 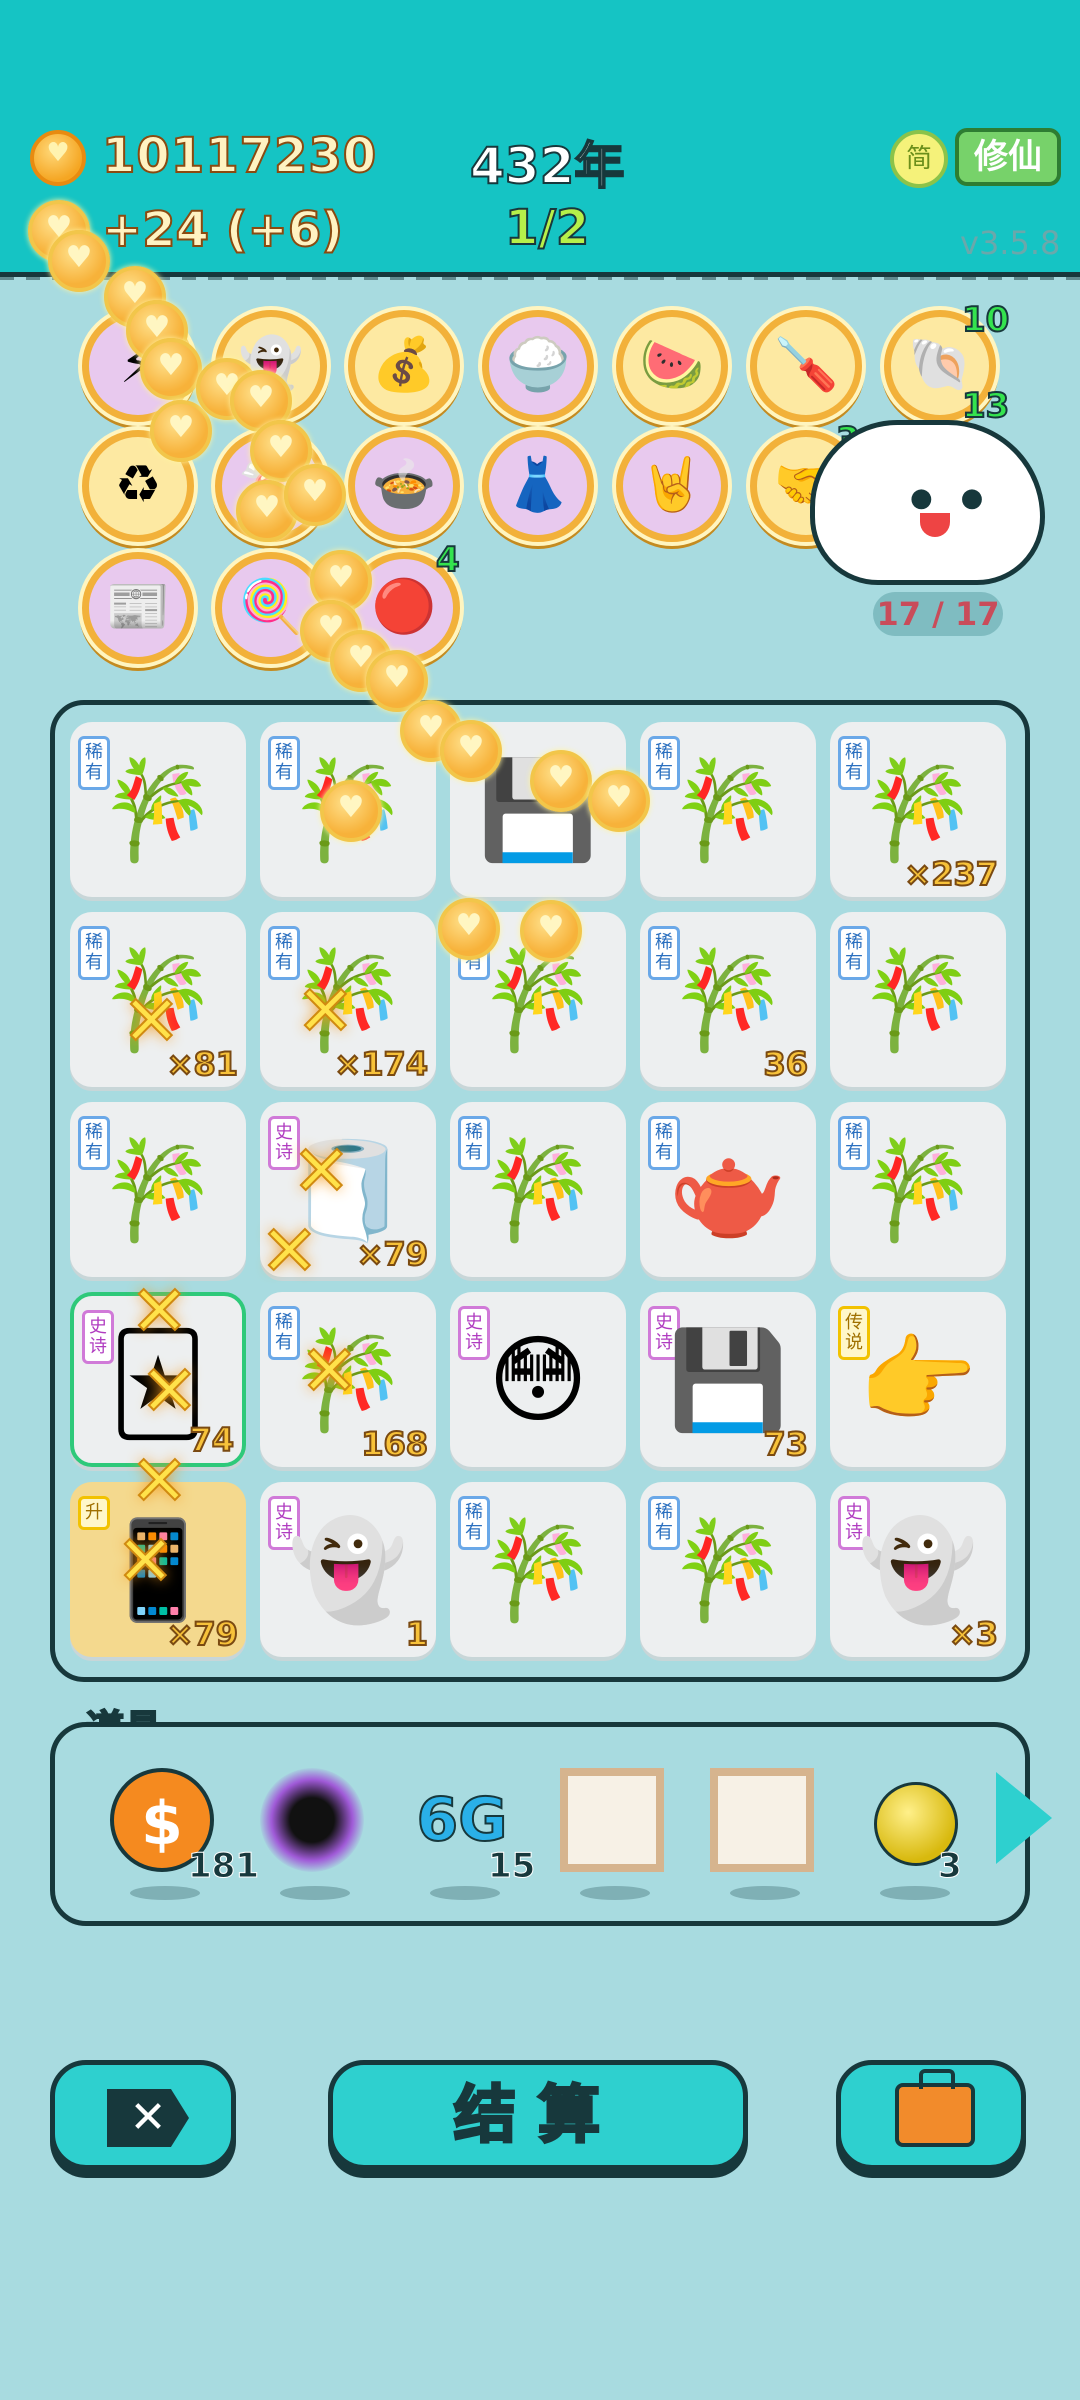 I want to click on bag-button, so click(x=931, y=2115).